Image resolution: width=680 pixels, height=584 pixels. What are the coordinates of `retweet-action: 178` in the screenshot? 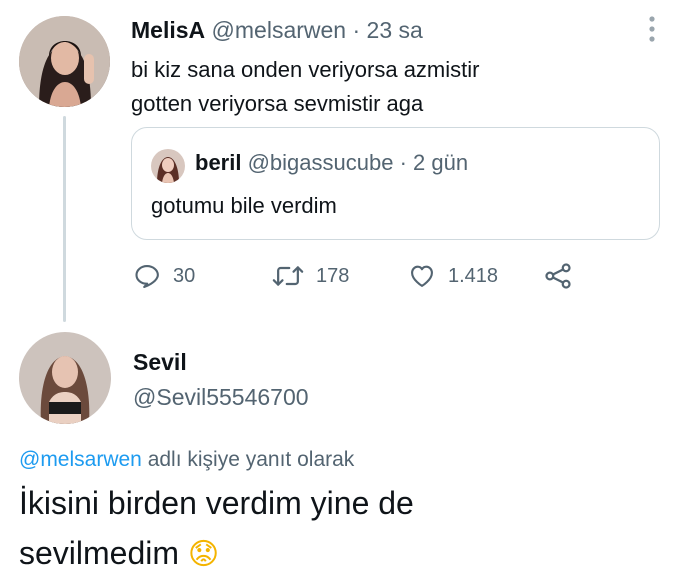 It's located at (310, 276).